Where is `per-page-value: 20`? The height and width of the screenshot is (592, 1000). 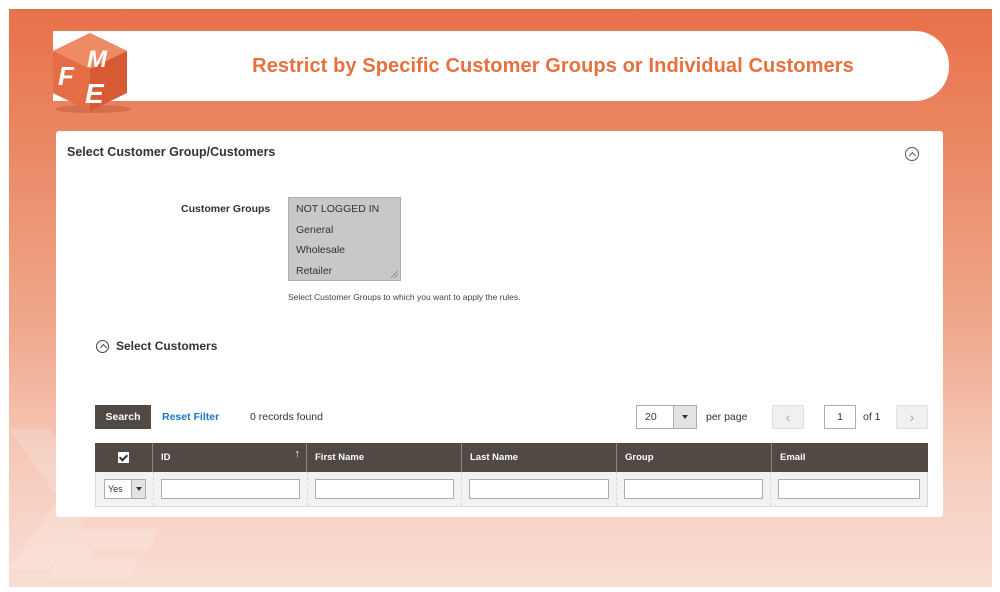 per-page-value: 20 is located at coordinates (651, 417).